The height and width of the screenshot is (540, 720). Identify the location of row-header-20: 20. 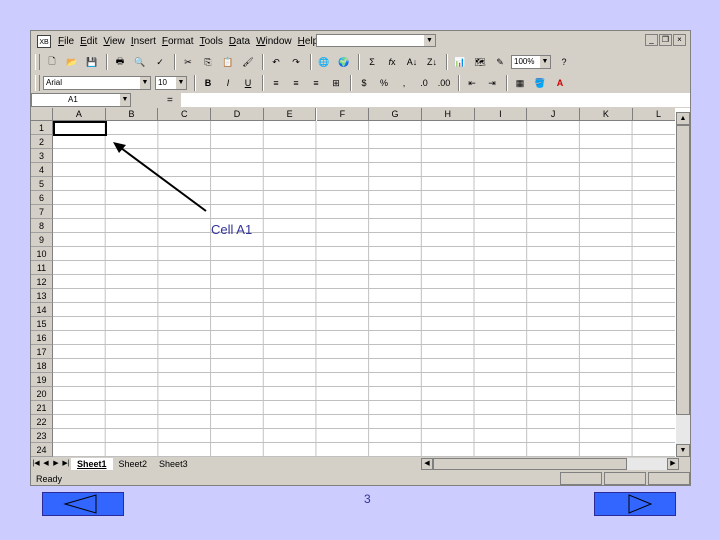
(42, 394).